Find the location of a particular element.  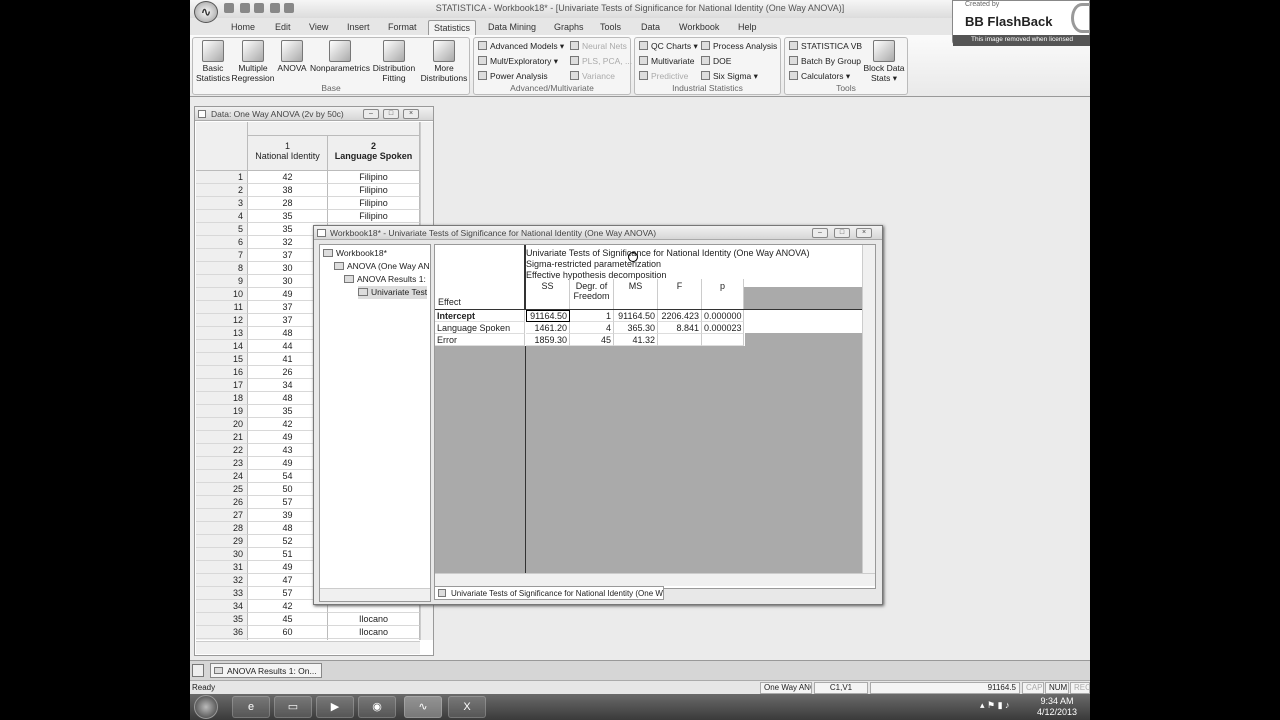

value-cell: 1461.20 is located at coordinates (548, 328).